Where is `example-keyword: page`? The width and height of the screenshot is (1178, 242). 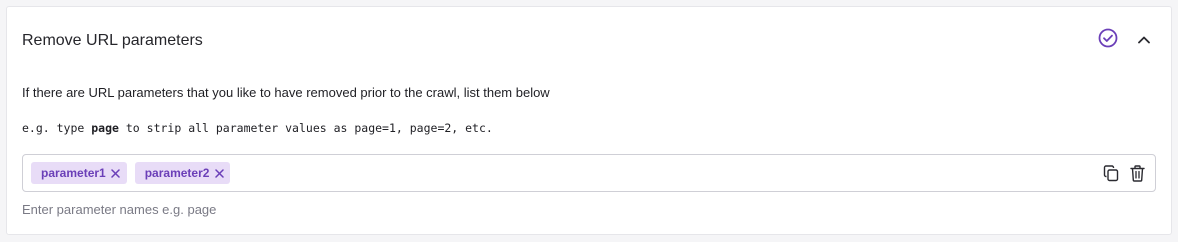
example-keyword: page is located at coordinates (105, 128).